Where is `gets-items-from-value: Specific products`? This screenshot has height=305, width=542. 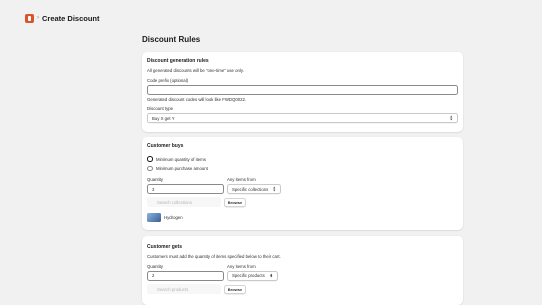 gets-items-from-value: Specific products is located at coordinates (248, 275).